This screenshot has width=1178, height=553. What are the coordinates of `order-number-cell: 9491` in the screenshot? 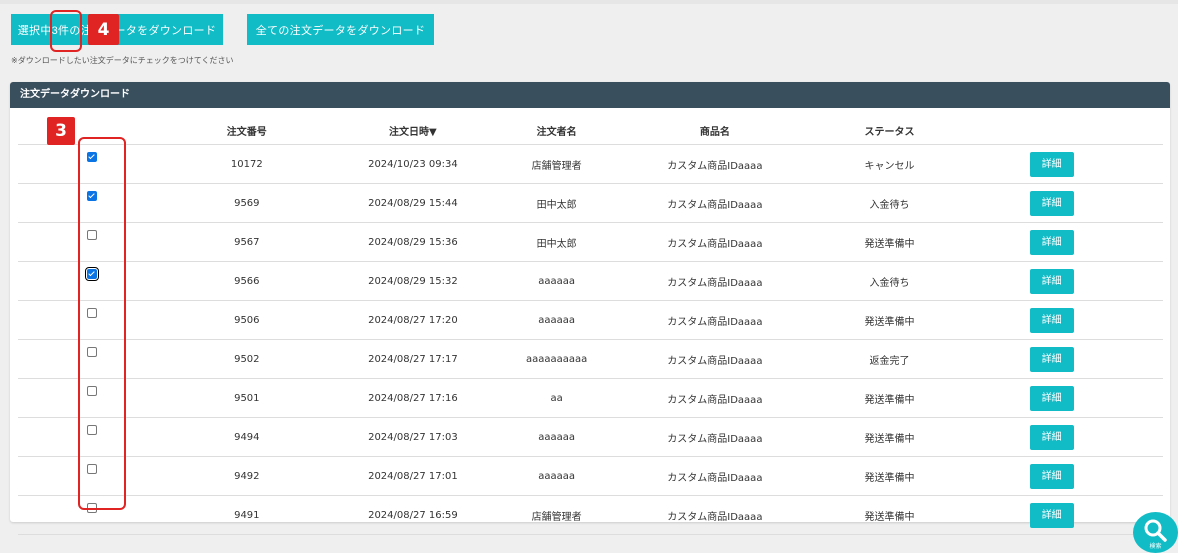 It's located at (246, 515).